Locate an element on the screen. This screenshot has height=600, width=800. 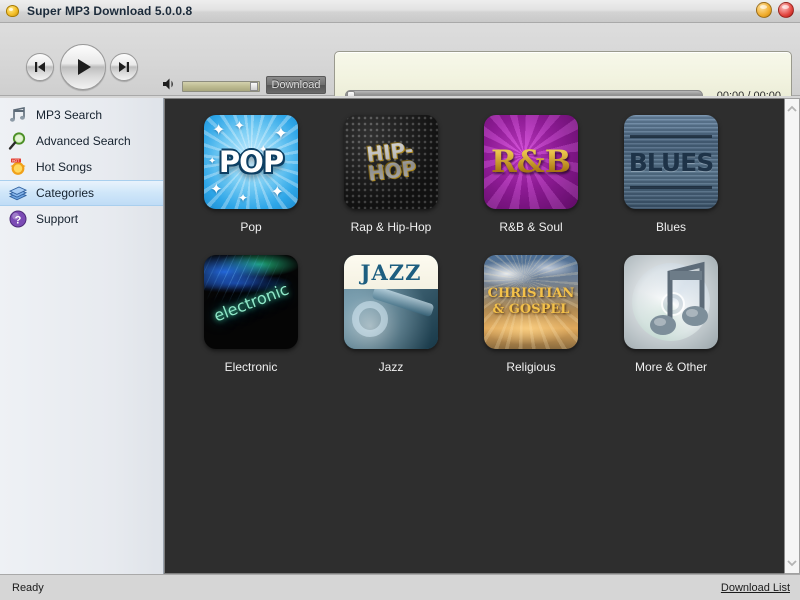
hot-sun-icon: HOT is located at coordinates (18, 167).